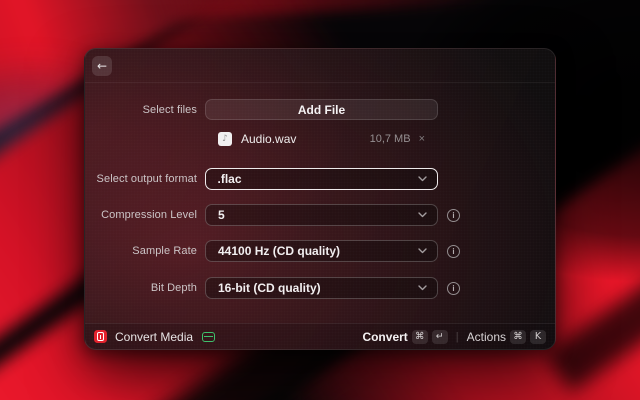  Describe the element at coordinates (269, 288) in the screenshot. I see `dropdown-value: 16-bit (CD quality)` at that location.